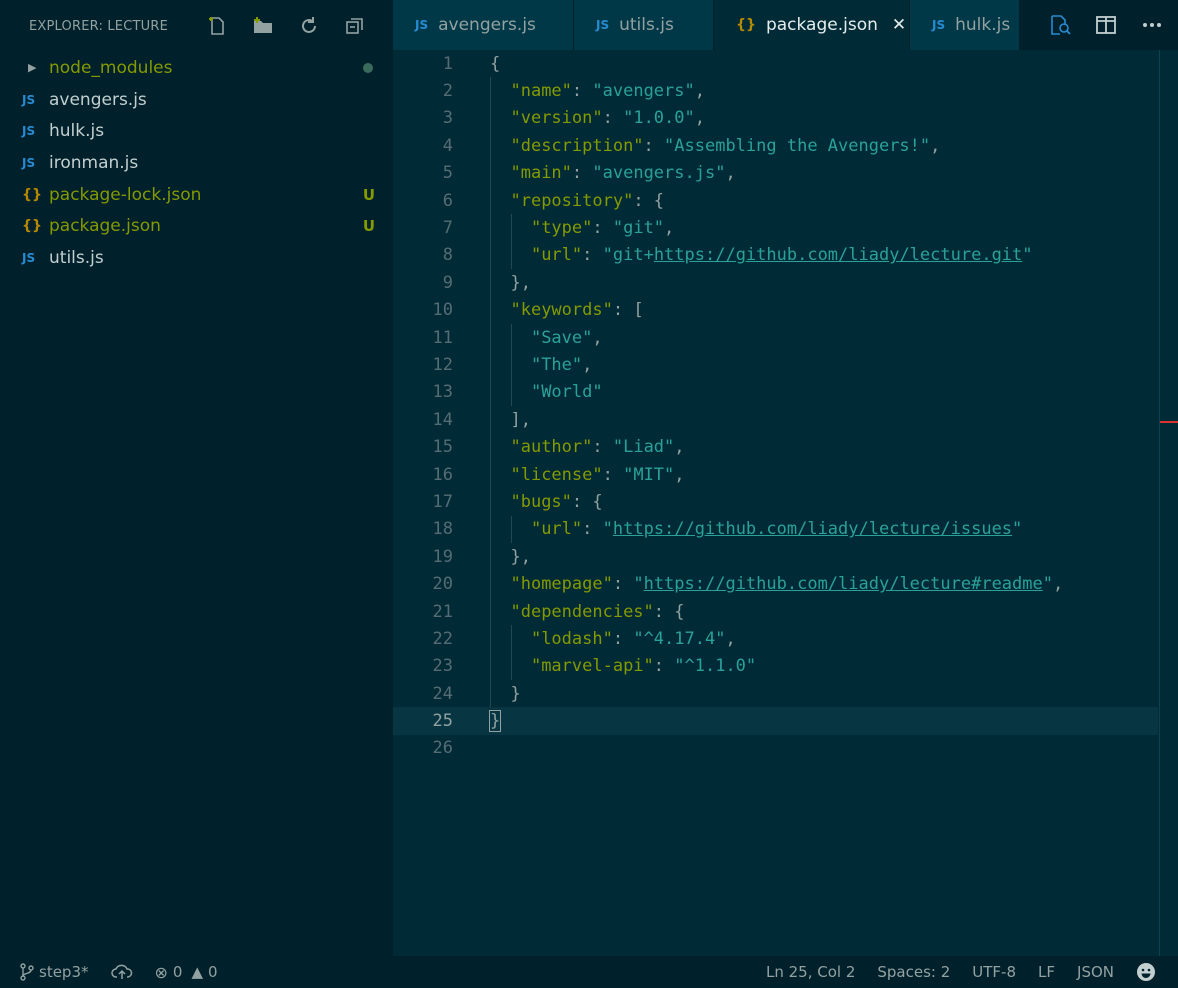  What do you see at coordinates (1159, 503) in the screenshot?
I see `overview-ruler` at bounding box center [1159, 503].